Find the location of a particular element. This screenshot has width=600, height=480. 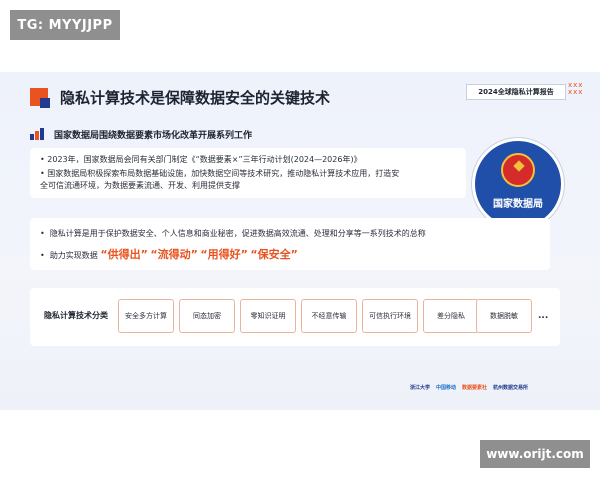

category-chip: 差分隐私 is located at coordinates (451, 316).